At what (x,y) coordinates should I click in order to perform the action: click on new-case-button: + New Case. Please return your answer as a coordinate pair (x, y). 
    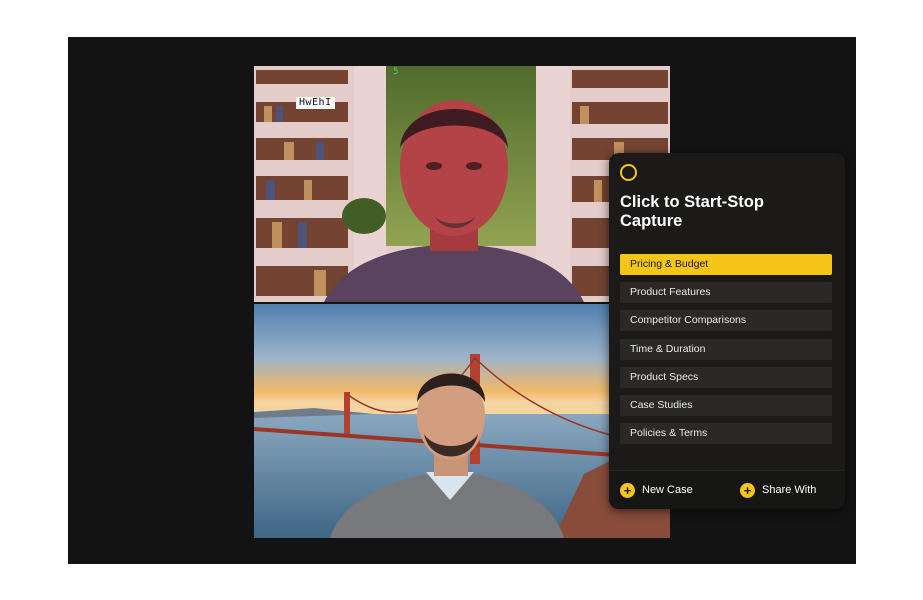
    Looking at the image, I should click on (656, 490).